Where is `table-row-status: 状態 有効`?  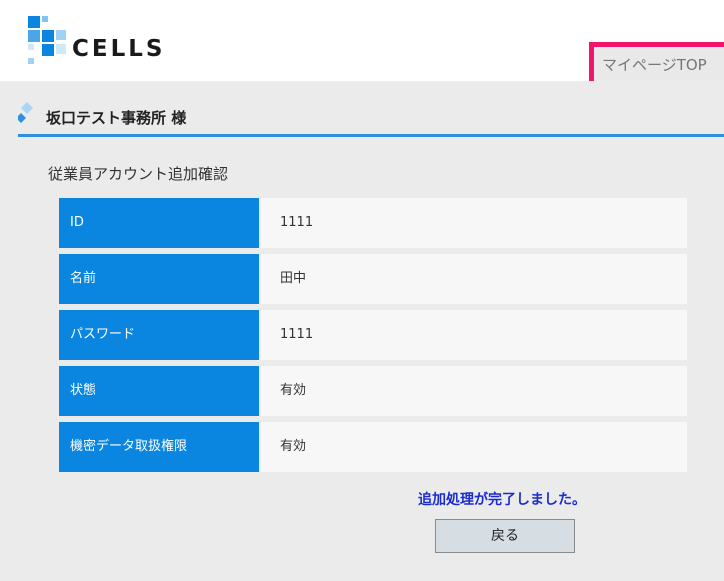
table-row-status: 状態 有効 is located at coordinates (373, 391).